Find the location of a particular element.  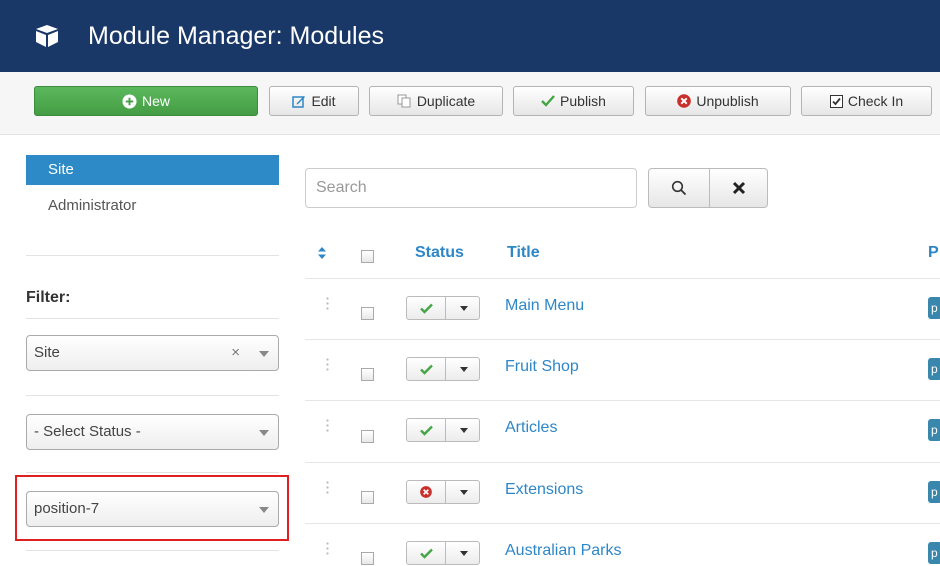

filter-heading: Filter: is located at coordinates (48, 297).